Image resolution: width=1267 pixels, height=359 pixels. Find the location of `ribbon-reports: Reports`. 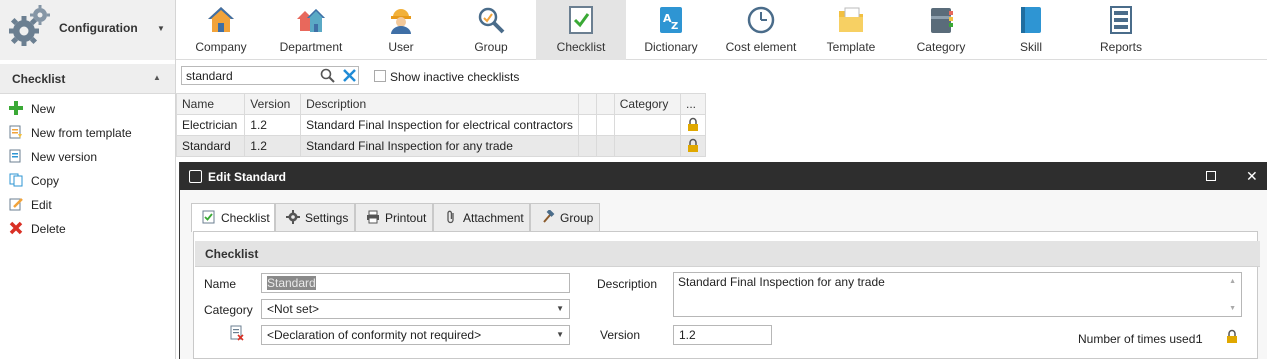

ribbon-reports: Reports is located at coordinates (1121, 30).